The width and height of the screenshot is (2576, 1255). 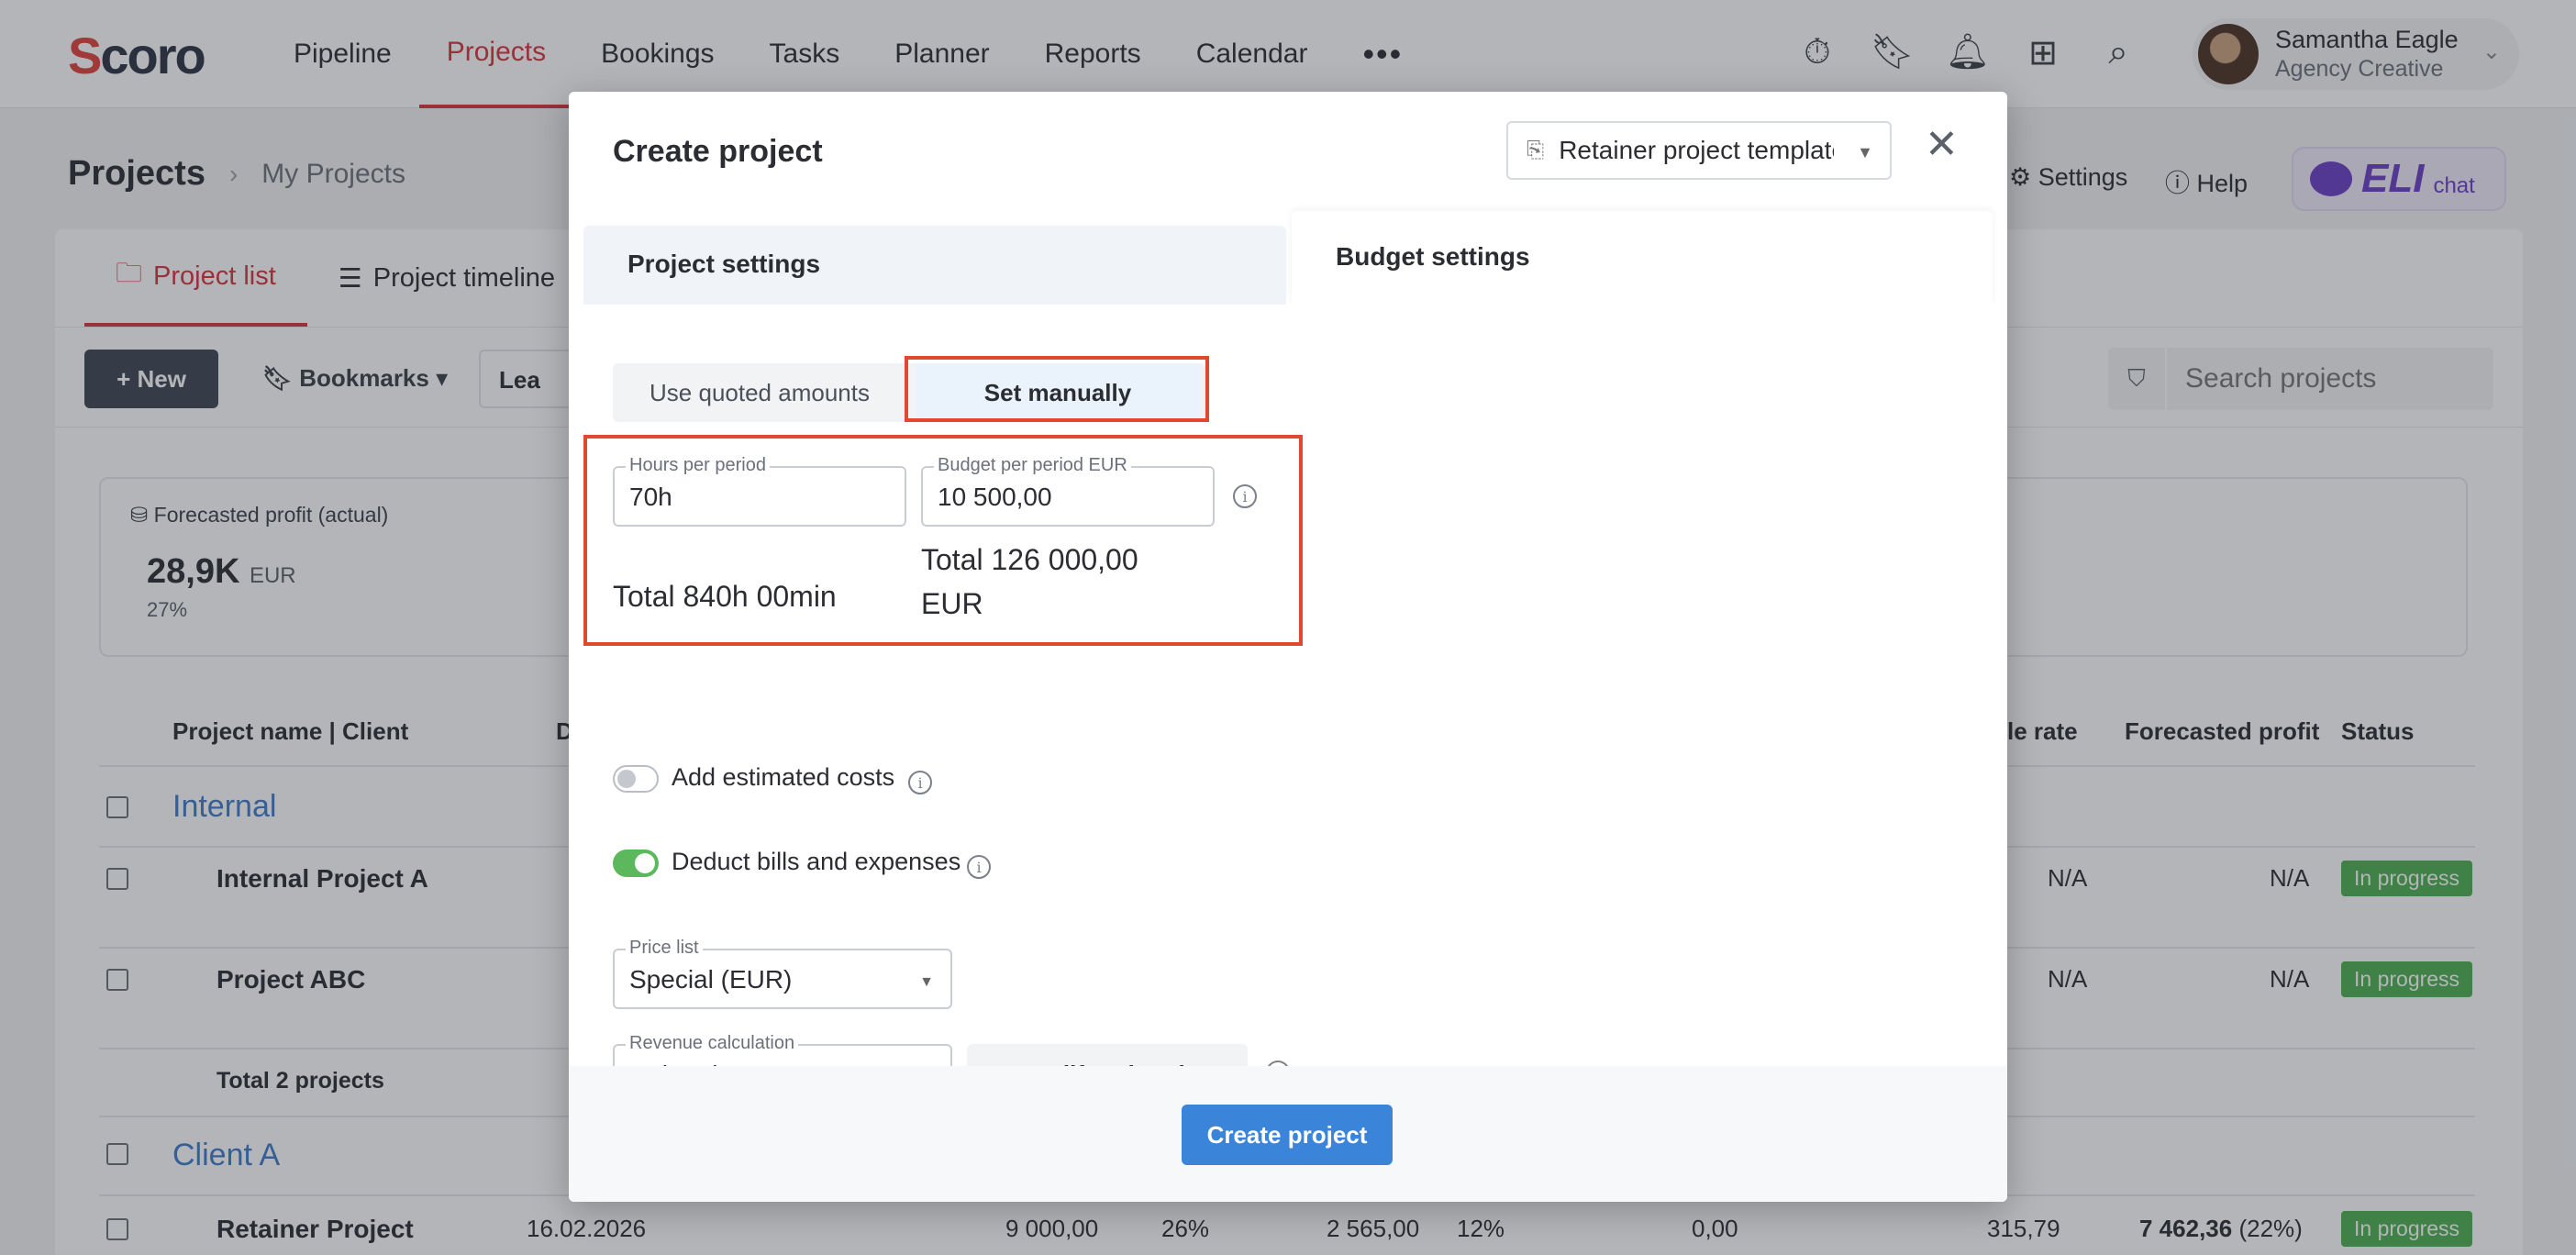 I want to click on modal-title: Create project, so click(x=718, y=151).